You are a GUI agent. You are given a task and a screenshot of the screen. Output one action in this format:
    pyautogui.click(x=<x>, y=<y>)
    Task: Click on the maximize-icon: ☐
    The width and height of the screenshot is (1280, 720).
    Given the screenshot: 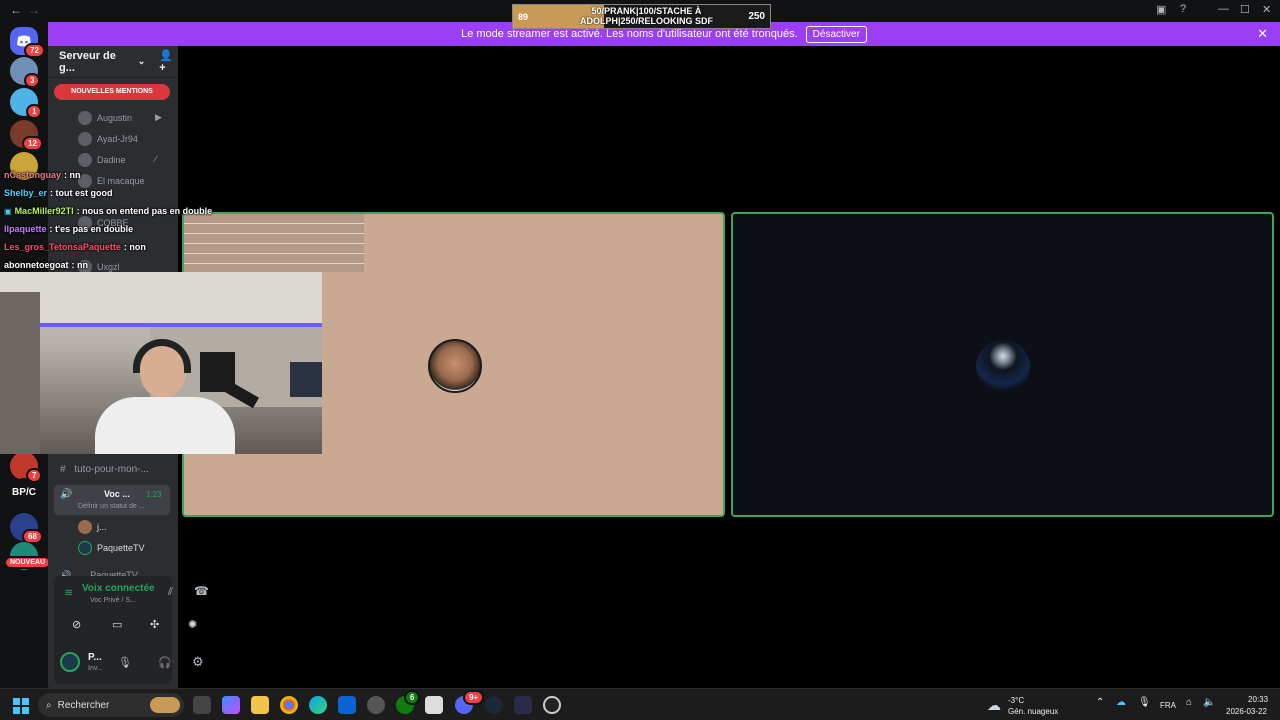 What is the action you would take?
    pyautogui.click(x=1245, y=9)
    